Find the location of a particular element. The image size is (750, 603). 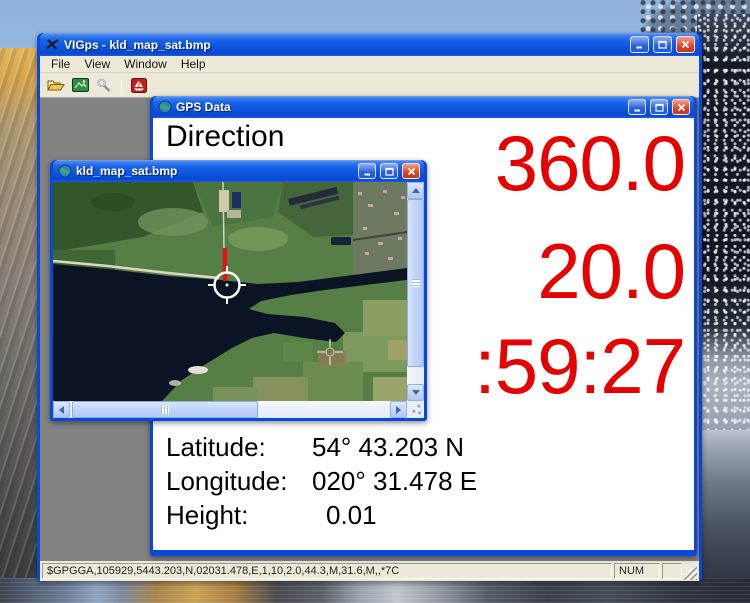

toolbar is located at coordinates (369, 85).